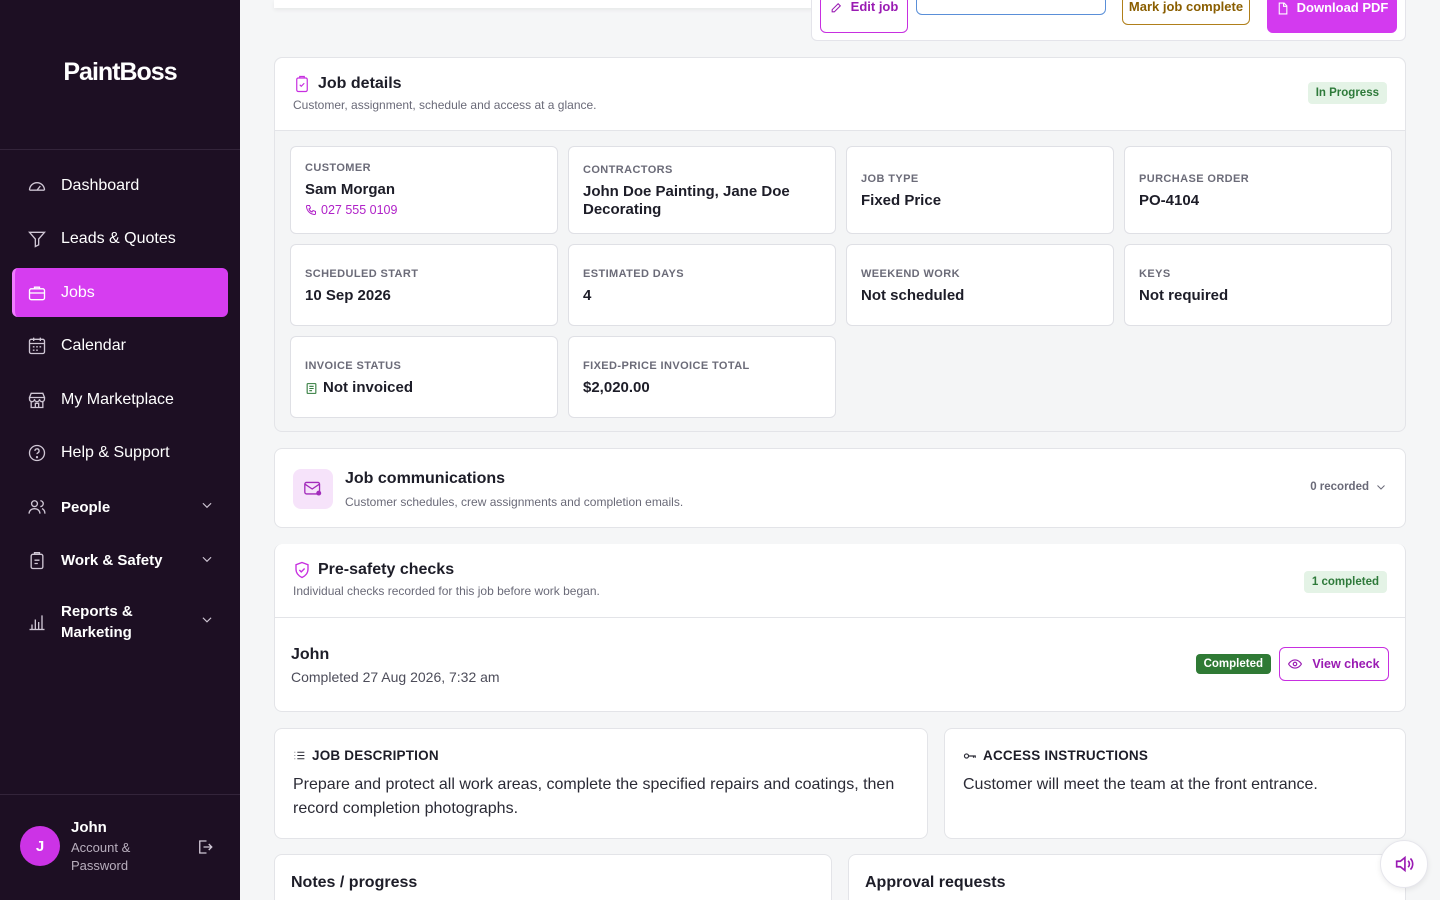 Image resolution: width=1440 pixels, height=900 pixels. Describe the element at coordinates (37, 239) in the screenshot. I see `funnel-icon` at that location.